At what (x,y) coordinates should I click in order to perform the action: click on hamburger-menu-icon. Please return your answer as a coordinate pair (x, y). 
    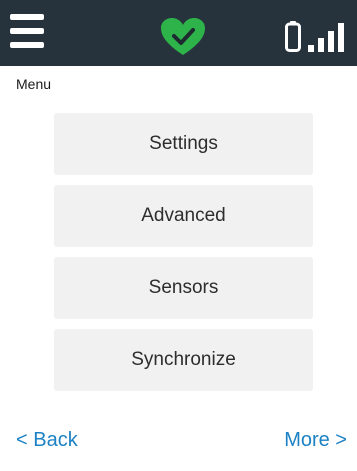
    Looking at the image, I should click on (27, 17).